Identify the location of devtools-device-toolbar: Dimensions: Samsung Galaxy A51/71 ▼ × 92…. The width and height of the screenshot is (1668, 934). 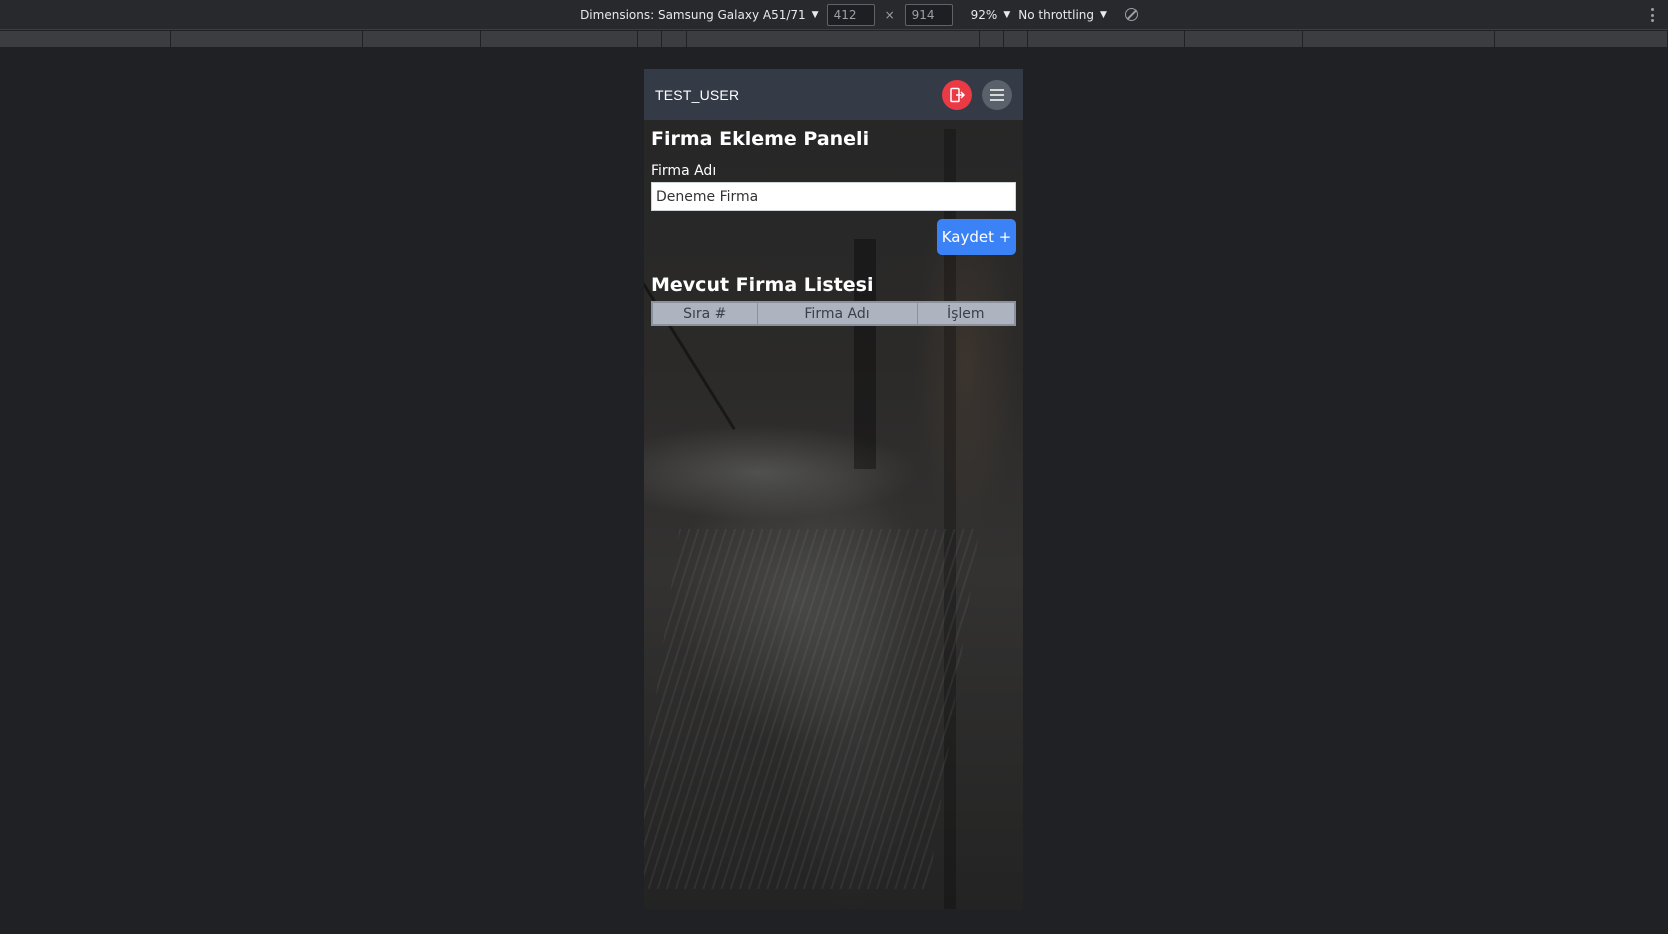
(834, 15).